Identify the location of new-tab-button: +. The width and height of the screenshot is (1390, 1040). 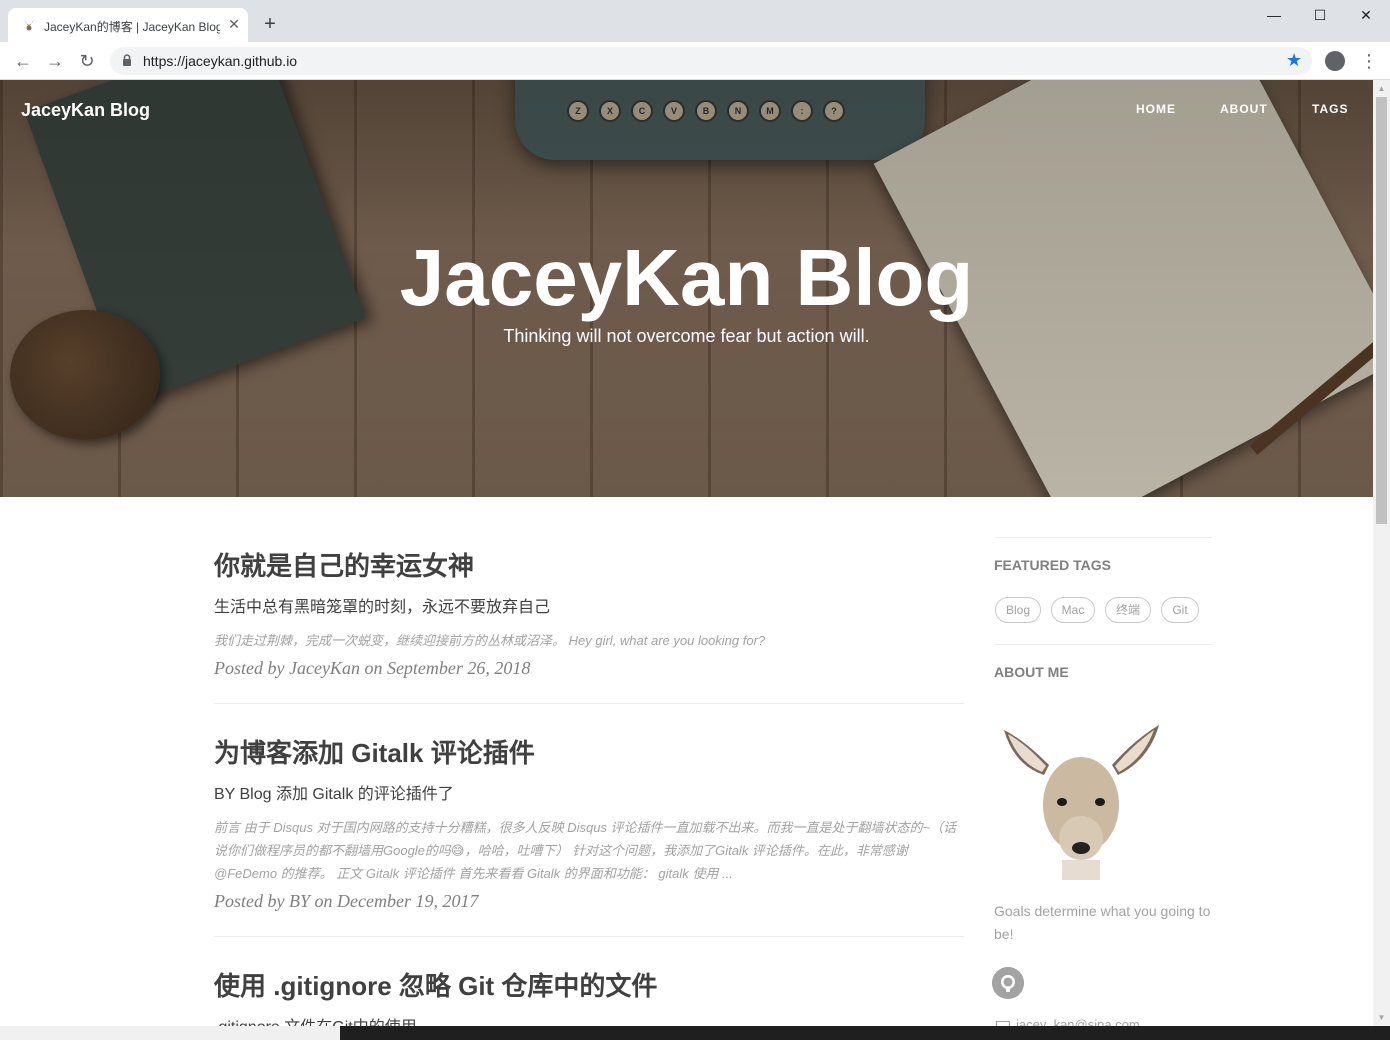
(270, 24).